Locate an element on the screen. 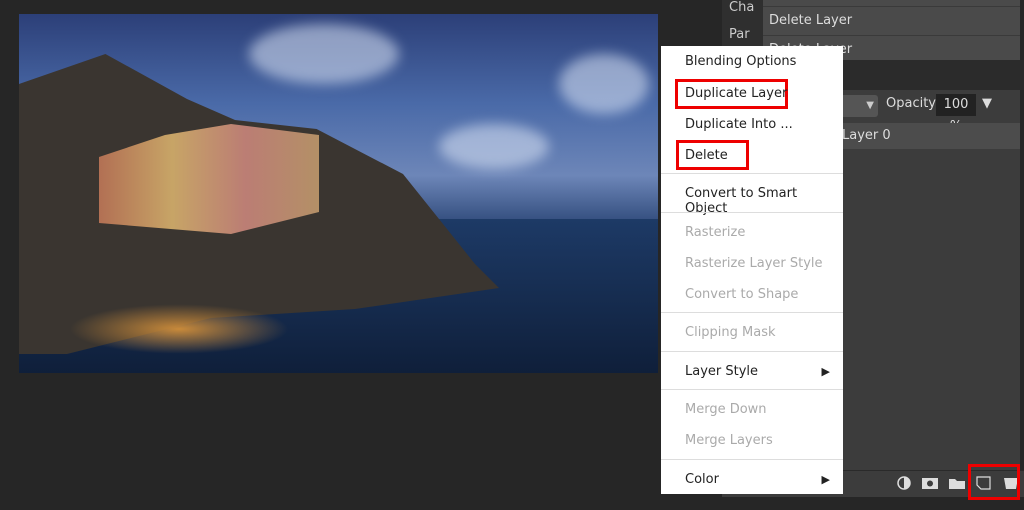  adjustment-icon is located at coordinates (904, 483).